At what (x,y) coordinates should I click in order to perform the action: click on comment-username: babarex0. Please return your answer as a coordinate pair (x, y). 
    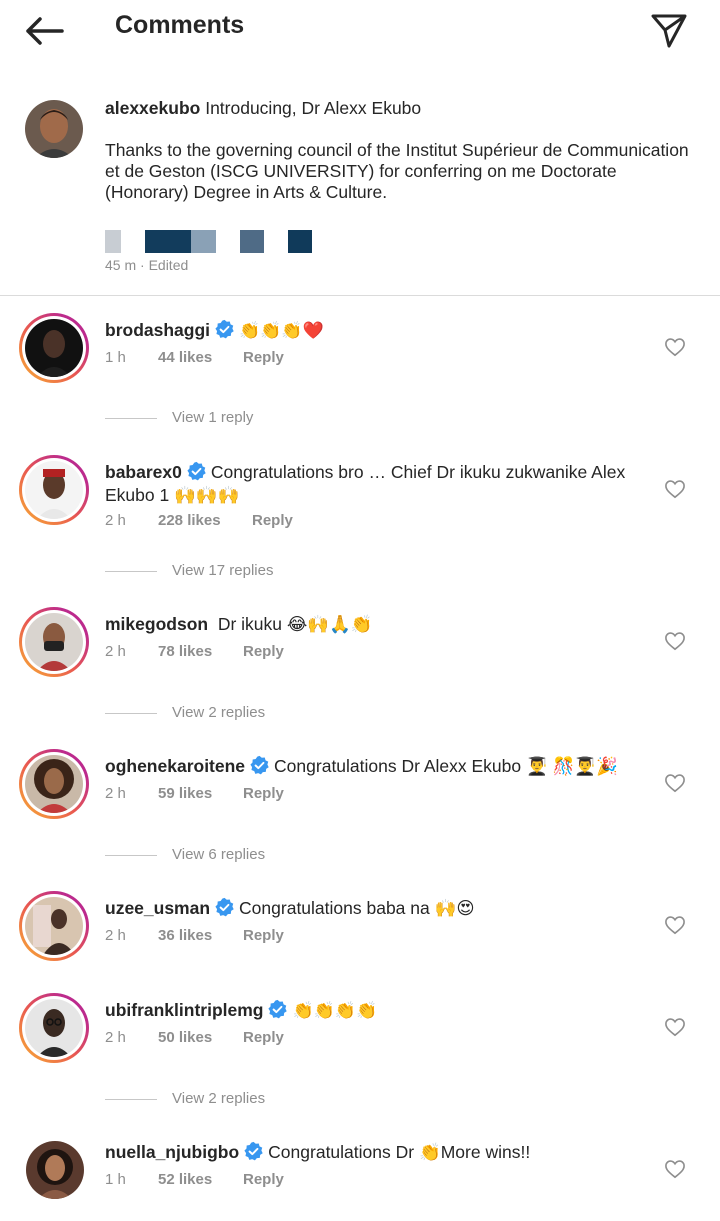
    Looking at the image, I should click on (143, 472).